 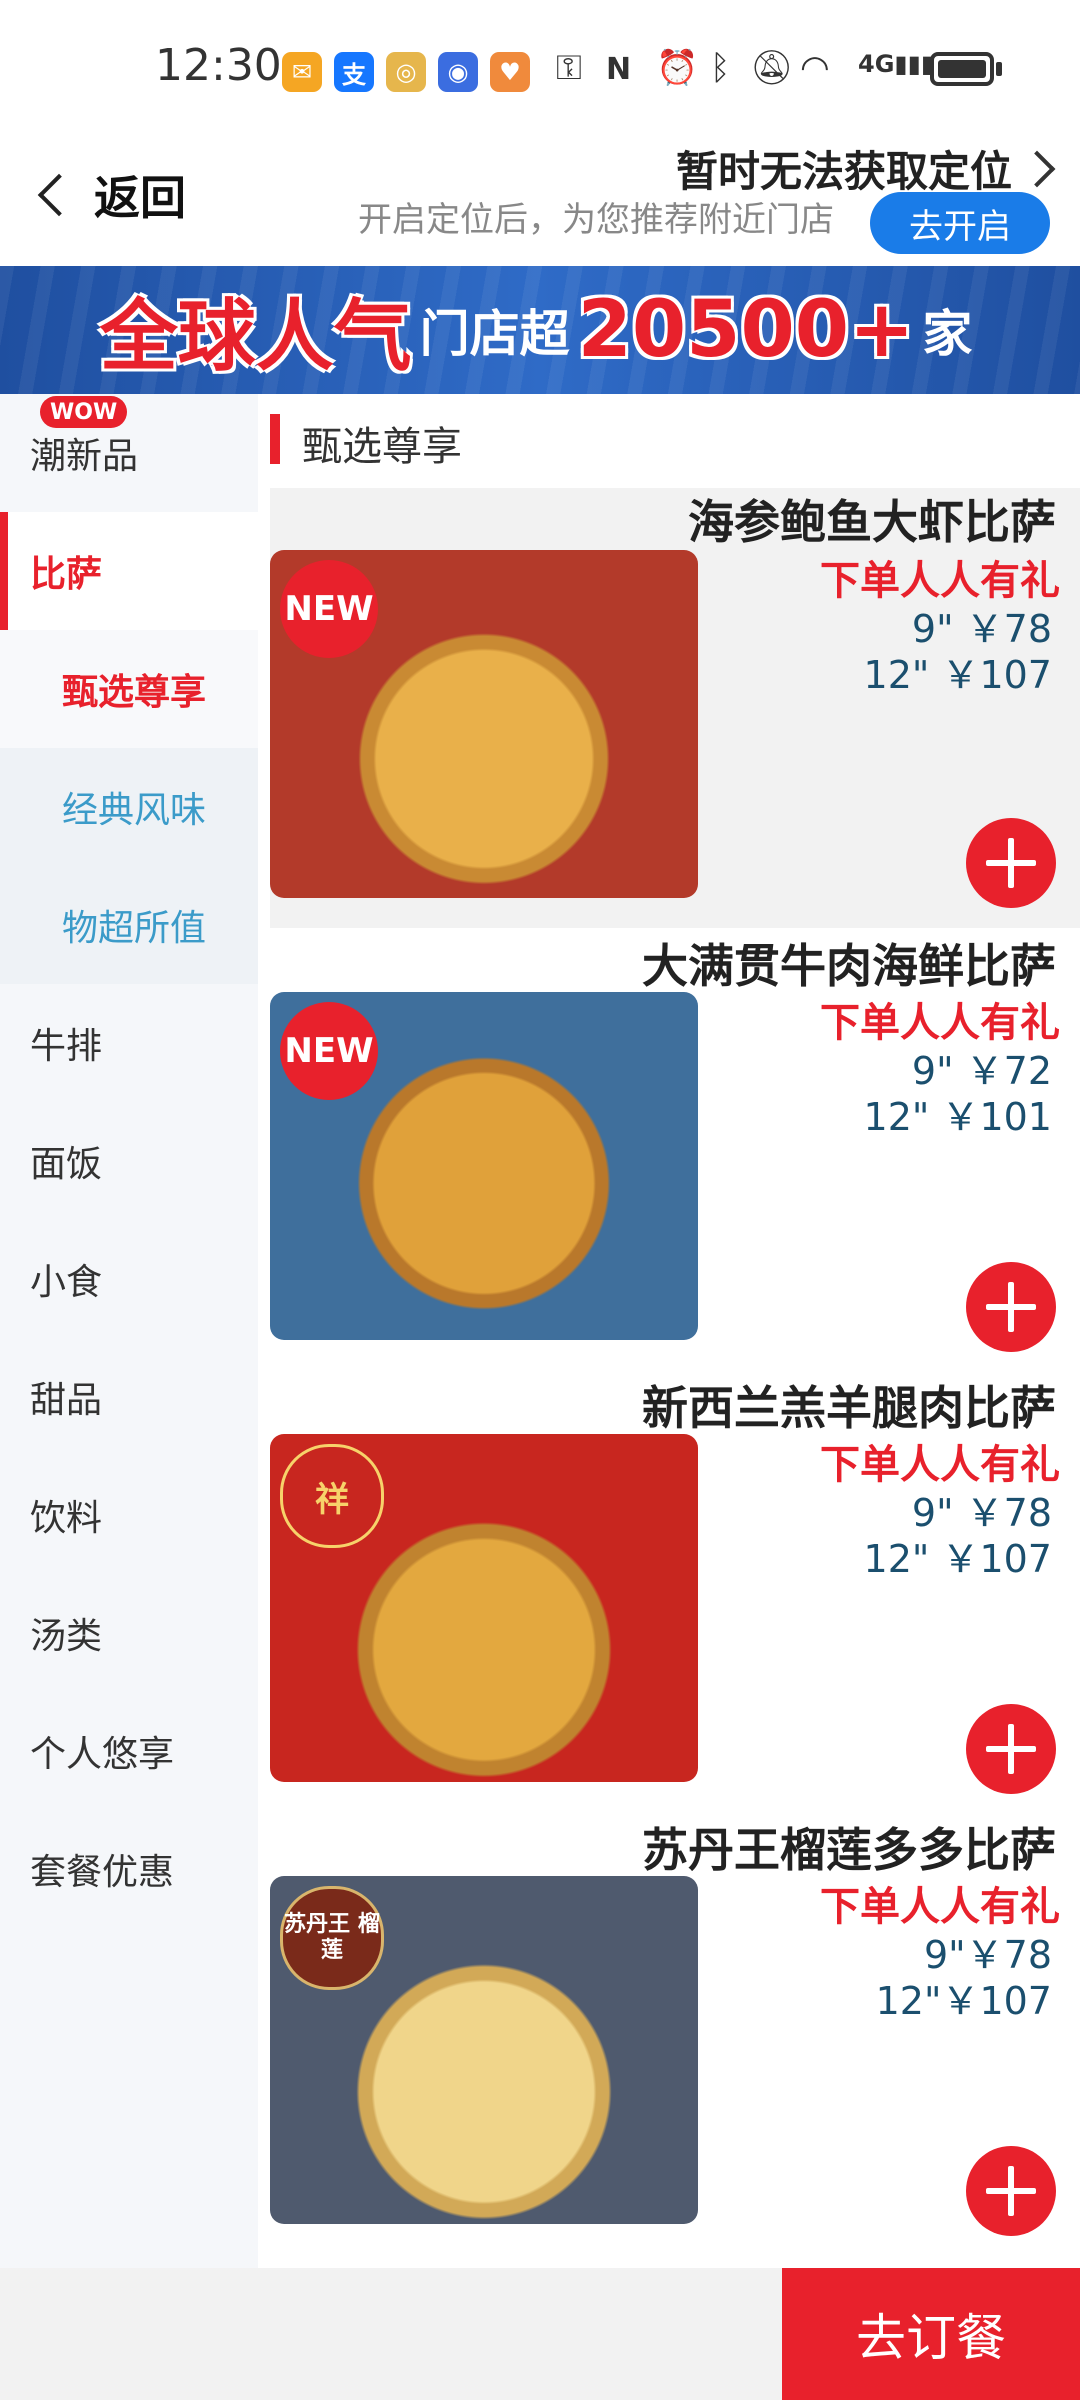 What do you see at coordinates (962, 69) in the screenshot?
I see `battery-icon` at bounding box center [962, 69].